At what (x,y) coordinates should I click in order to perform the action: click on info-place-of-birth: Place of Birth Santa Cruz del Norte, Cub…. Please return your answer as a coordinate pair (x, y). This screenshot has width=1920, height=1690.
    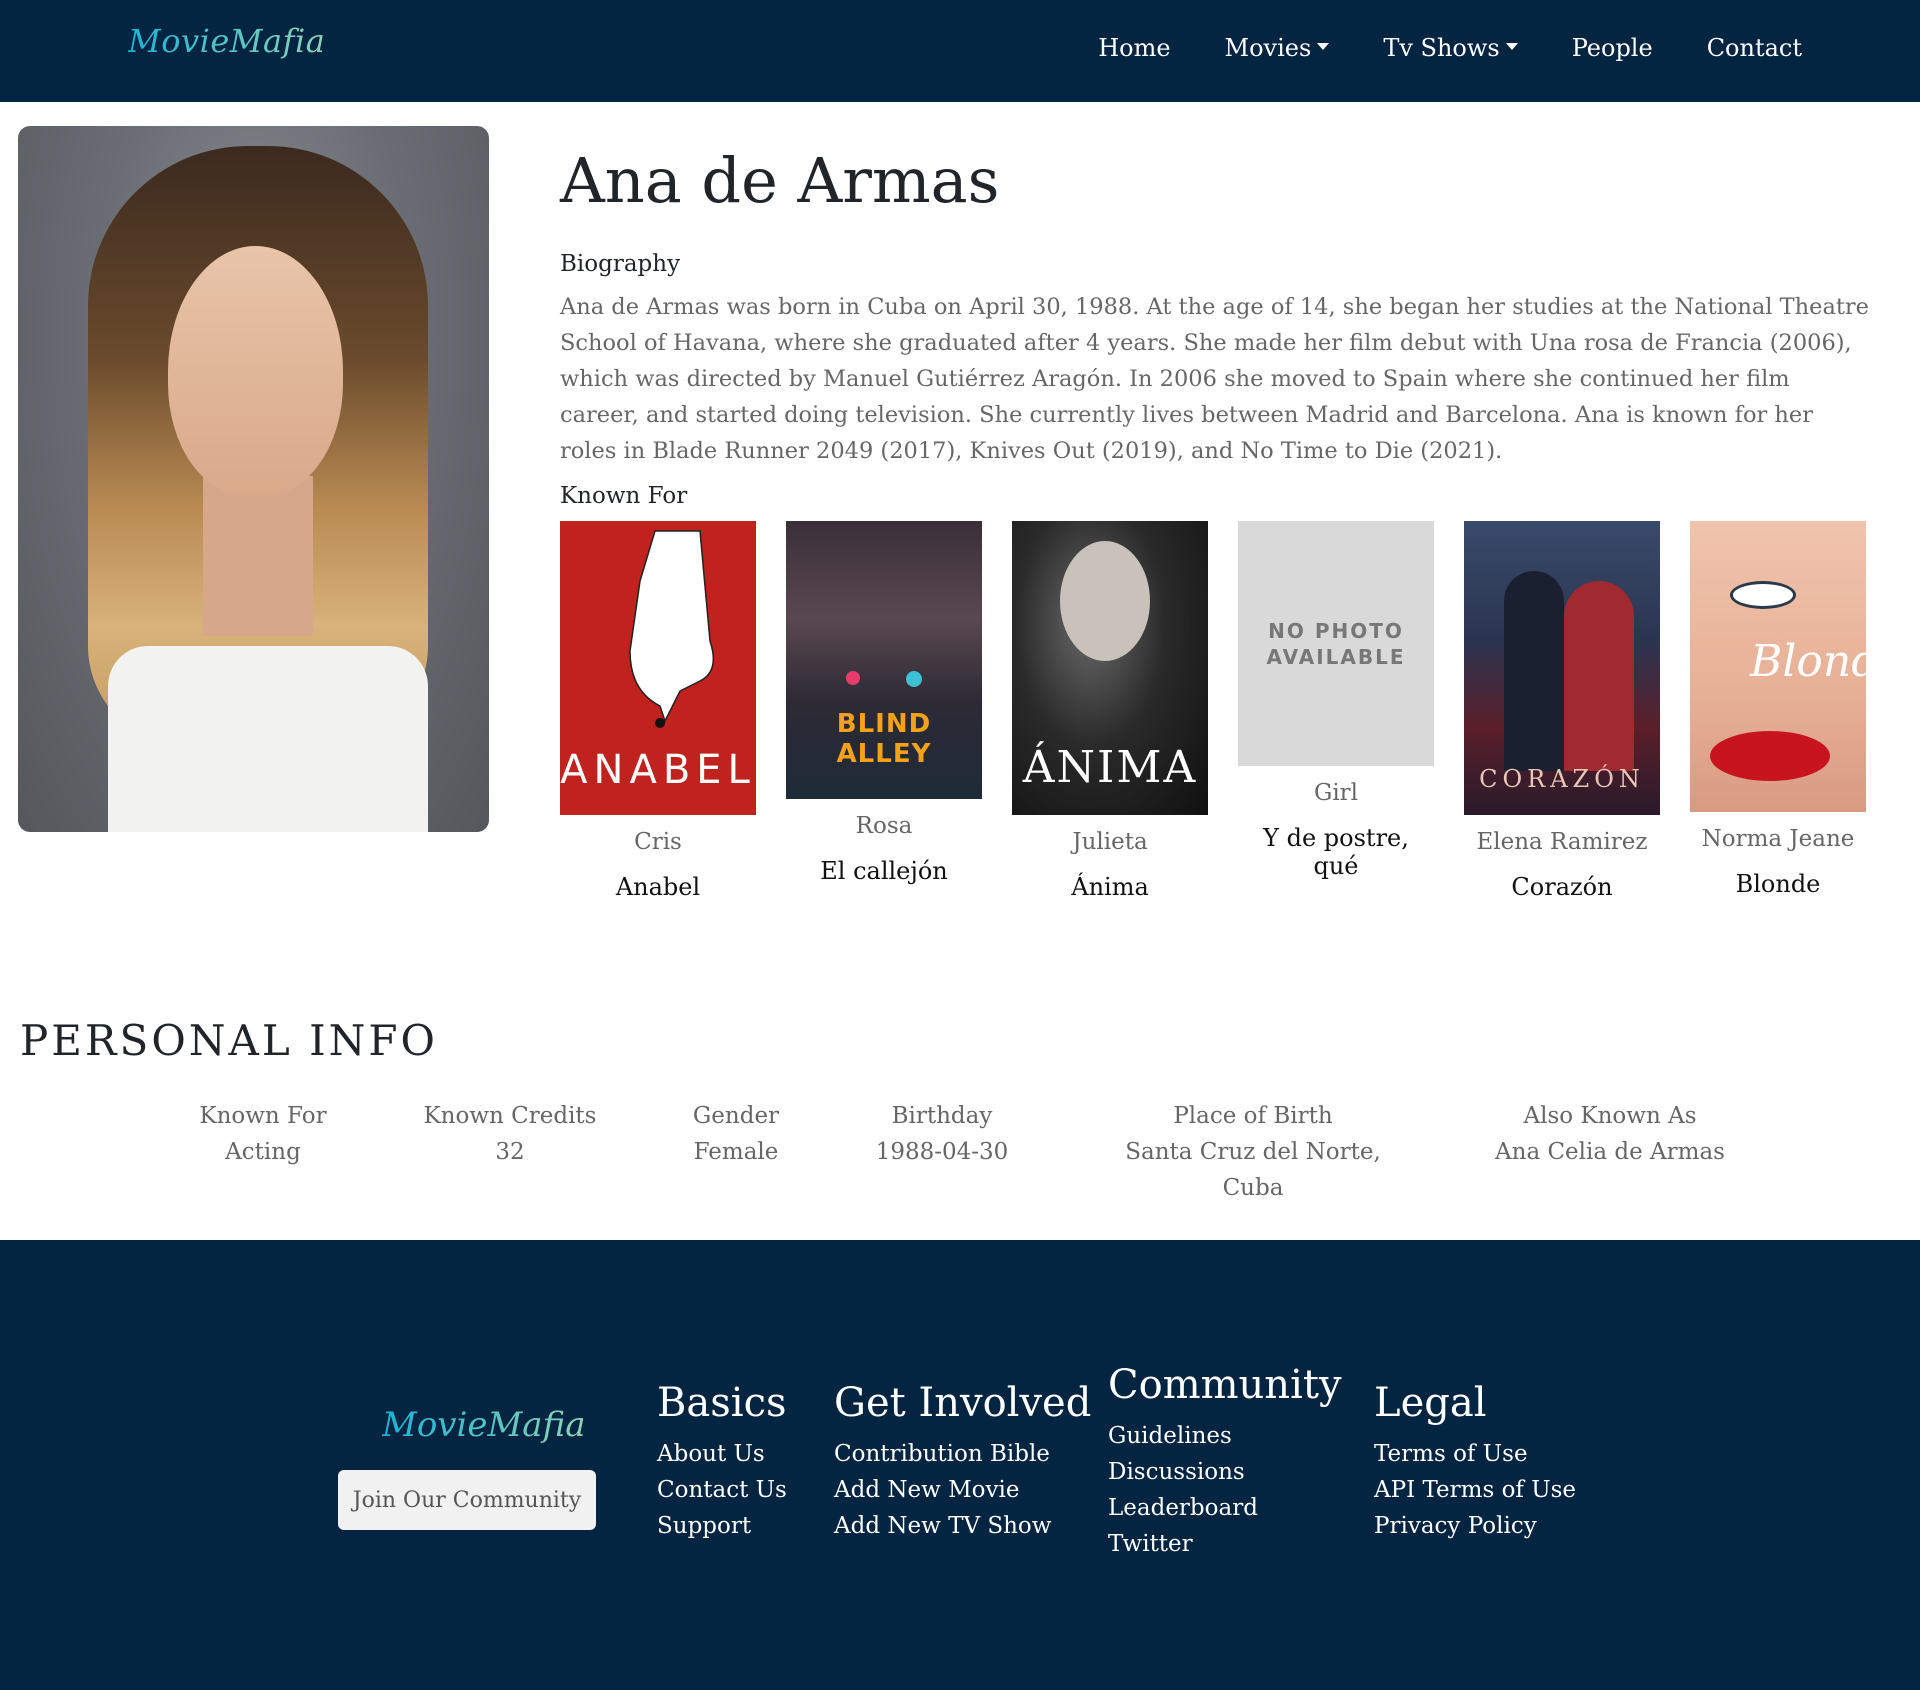
    Looking at the image, I should click on (1253, 1152).